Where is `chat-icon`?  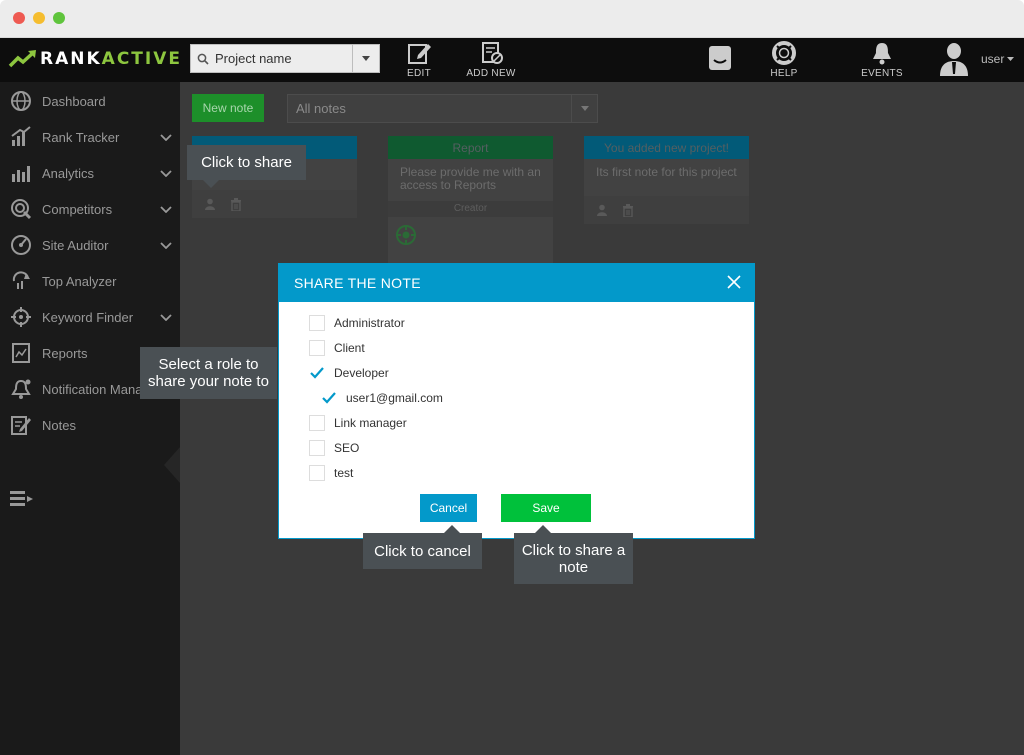 chat-icon is located at coordinates (720, 58).